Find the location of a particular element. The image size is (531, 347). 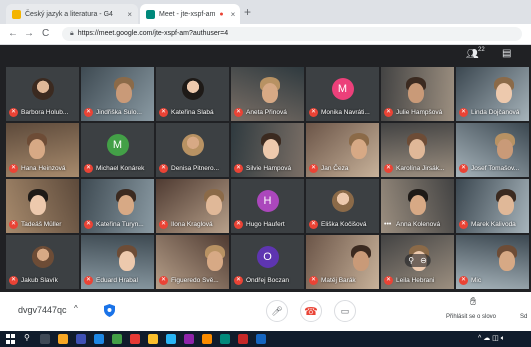

participant-tile: H ✕ Hugo Haufert is located at coordinates (267, 206).